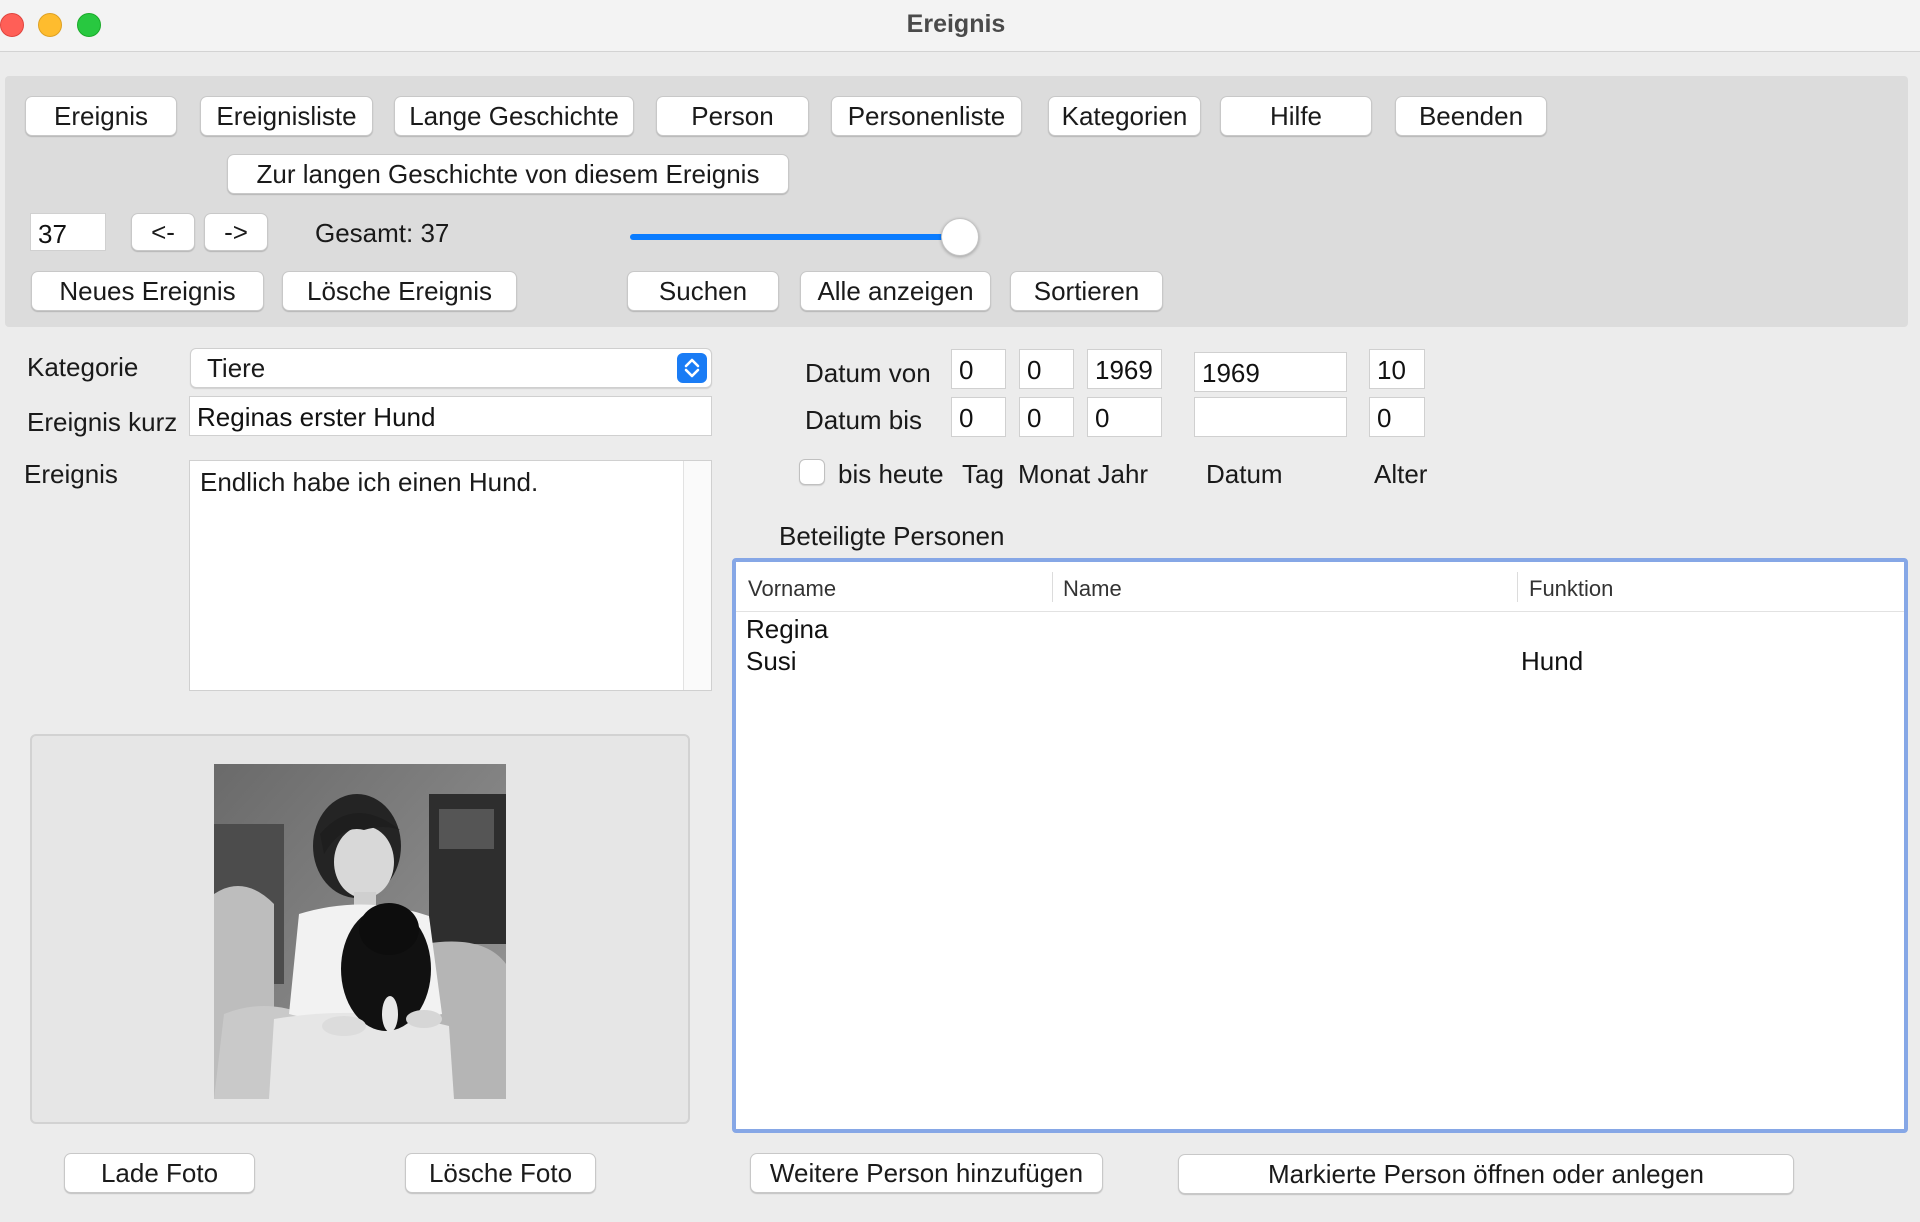 This screenshot has height=1222, width=1920. Describe the element at coordinates (1397, 417) in the screenshot. I see `date-to-age-field: 0` at that location.